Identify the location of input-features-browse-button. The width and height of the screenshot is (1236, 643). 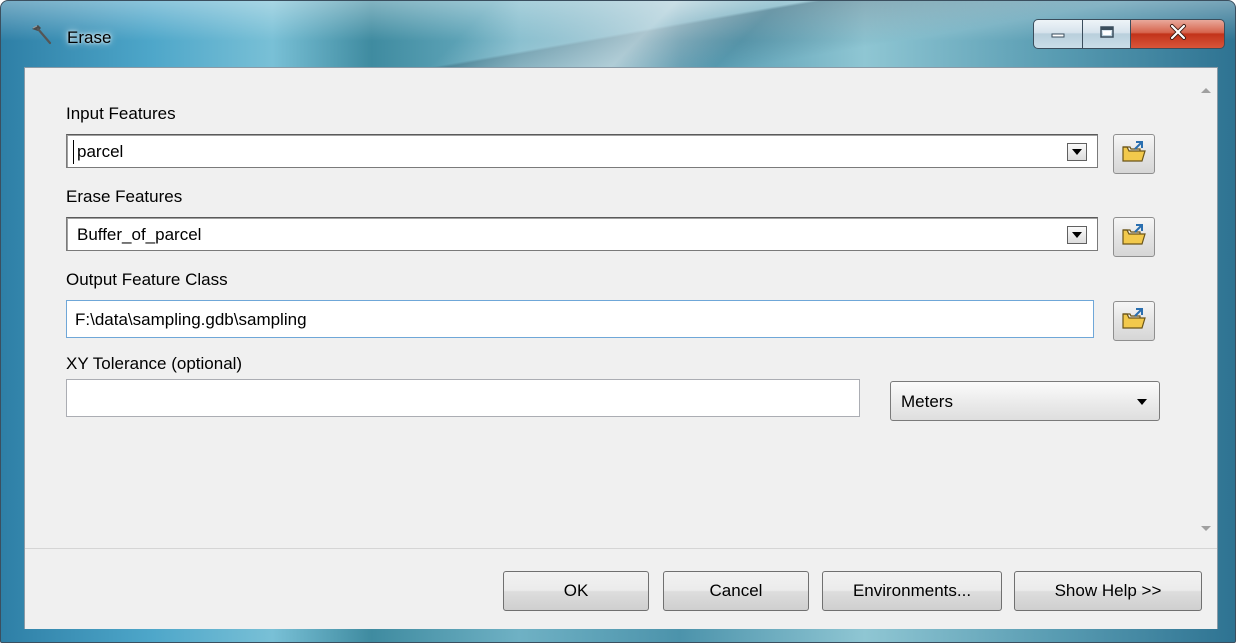
(1134, 154).